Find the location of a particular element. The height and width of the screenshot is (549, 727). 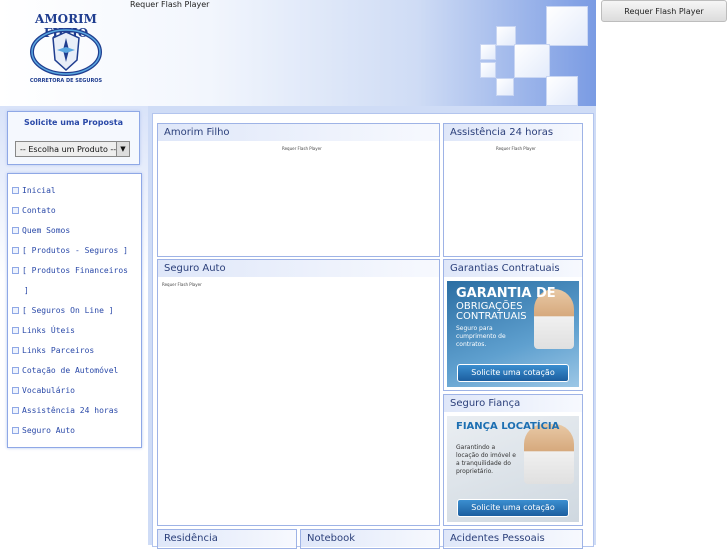

menu-item-cotacao-automovel: Cotação de Automóvel is located at coordinates (65, 370).